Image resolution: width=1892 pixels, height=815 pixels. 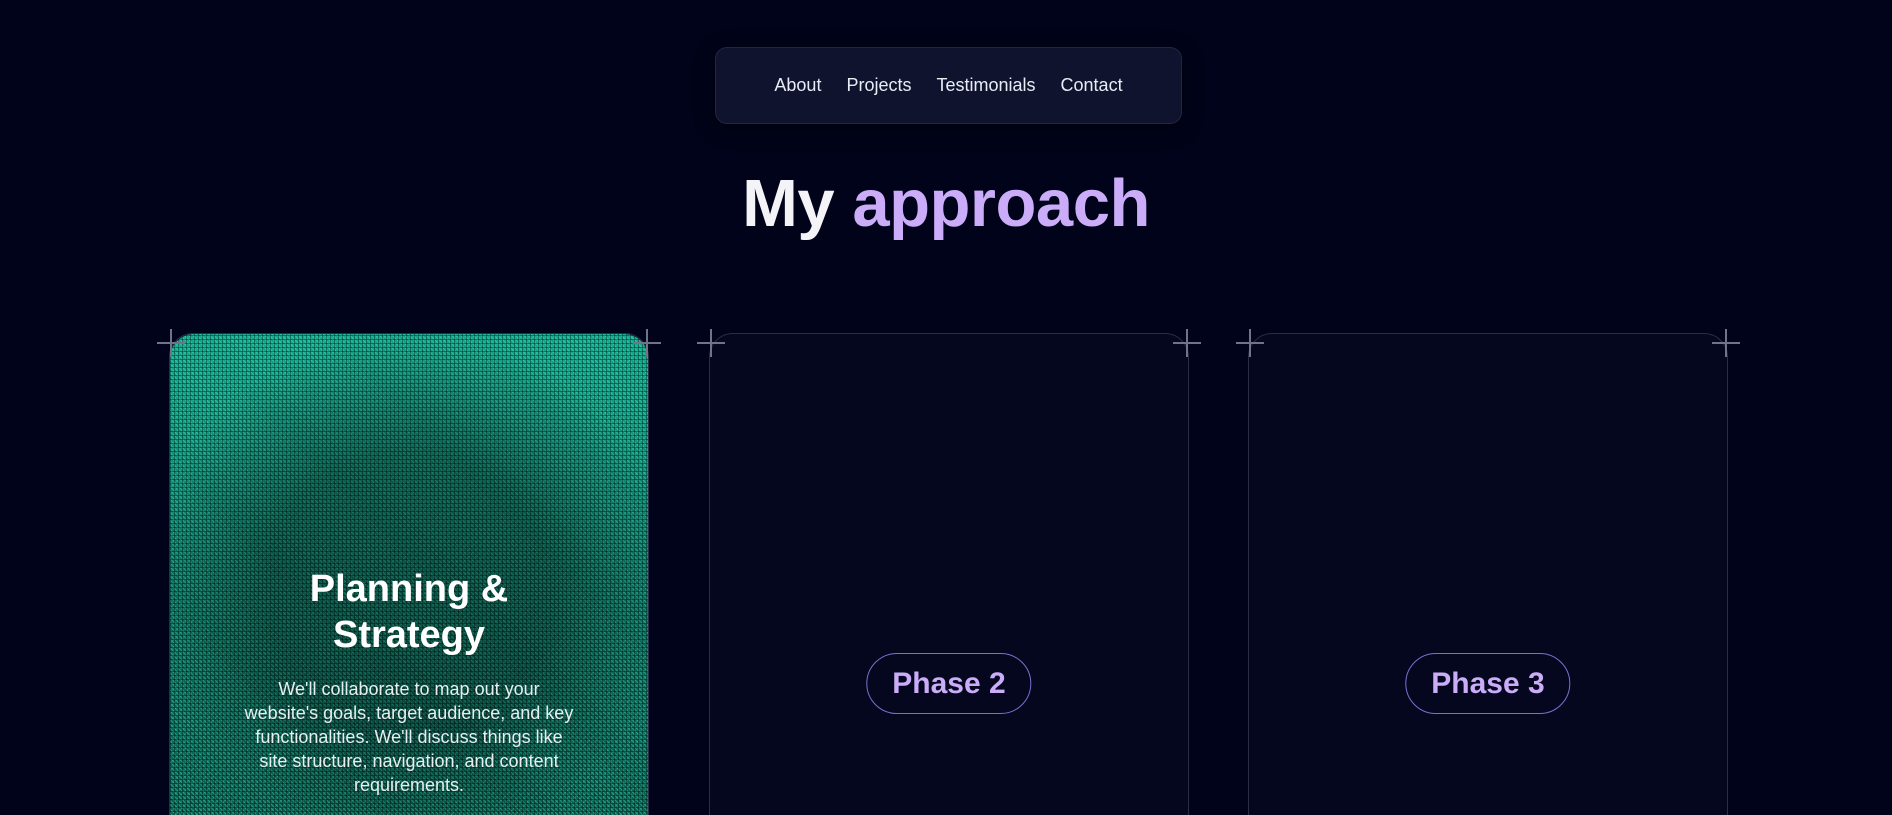 I want to click on nav-link-contact: Contact, so click(x=1092, y=85).